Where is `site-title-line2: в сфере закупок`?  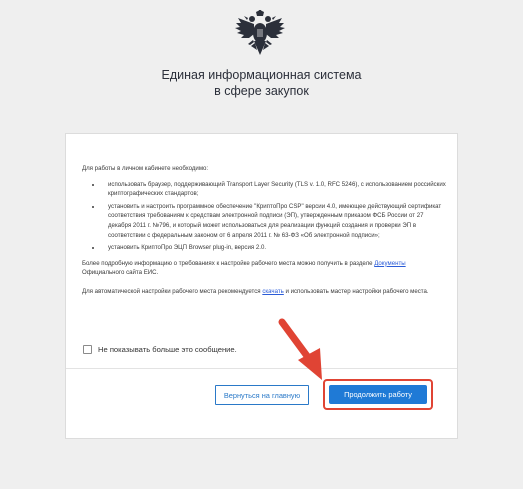
site-title-line2: в сфере закупок is located at coordinates (261, 91).